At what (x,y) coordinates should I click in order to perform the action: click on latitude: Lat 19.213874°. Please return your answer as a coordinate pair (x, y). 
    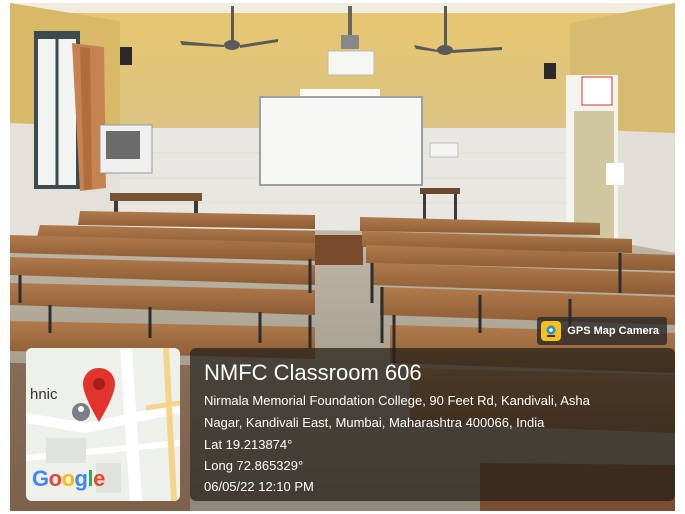
    Looking at the image, I should click on (248, 444).